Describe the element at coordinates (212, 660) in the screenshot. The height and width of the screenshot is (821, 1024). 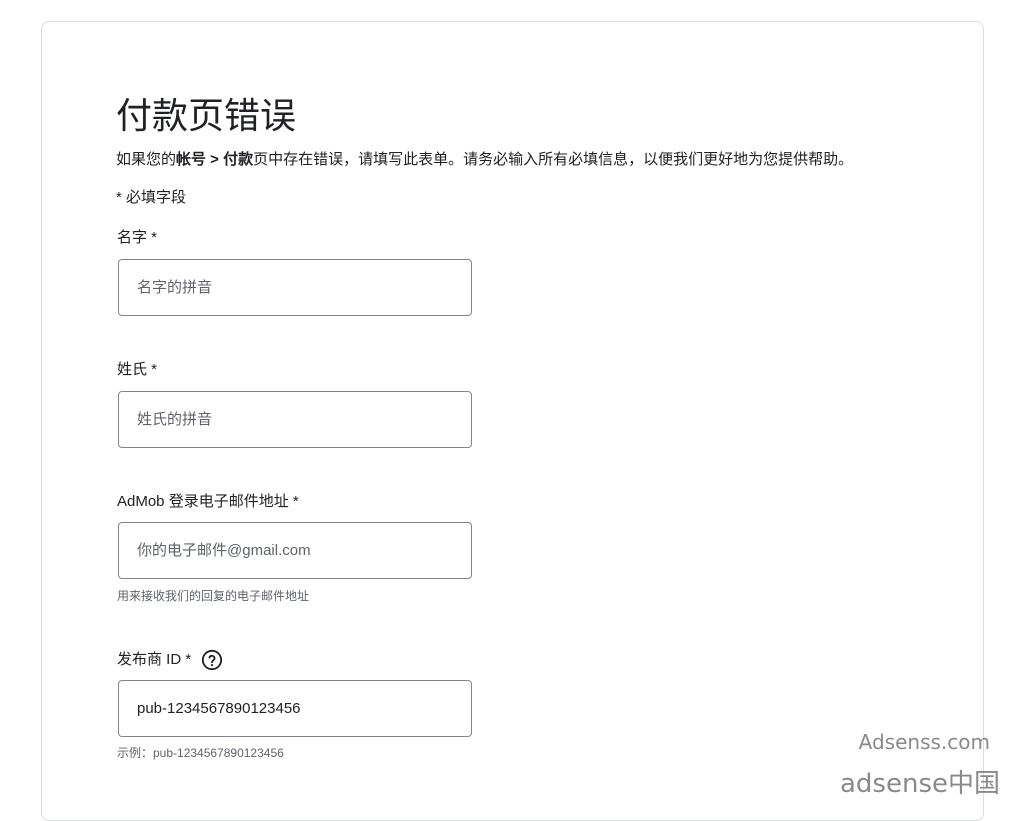
I see `help-circle-icon` at that location.